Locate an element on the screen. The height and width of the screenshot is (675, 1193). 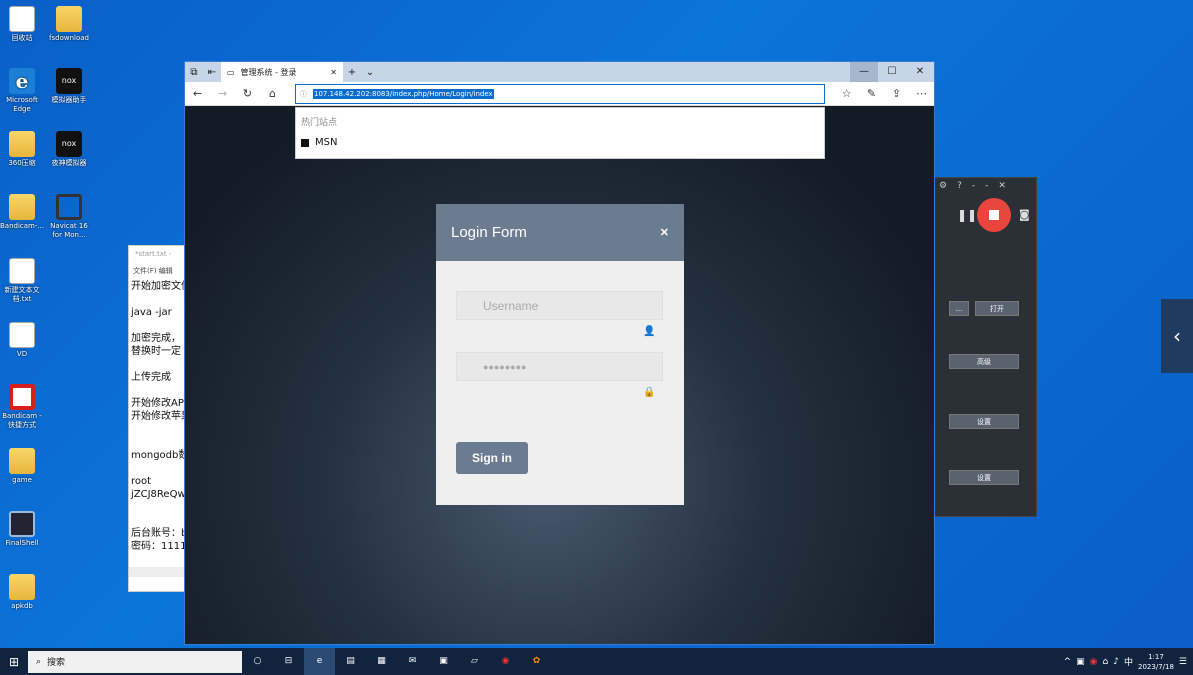
suggestion-item: MSN is located at coordinates (560, 142).